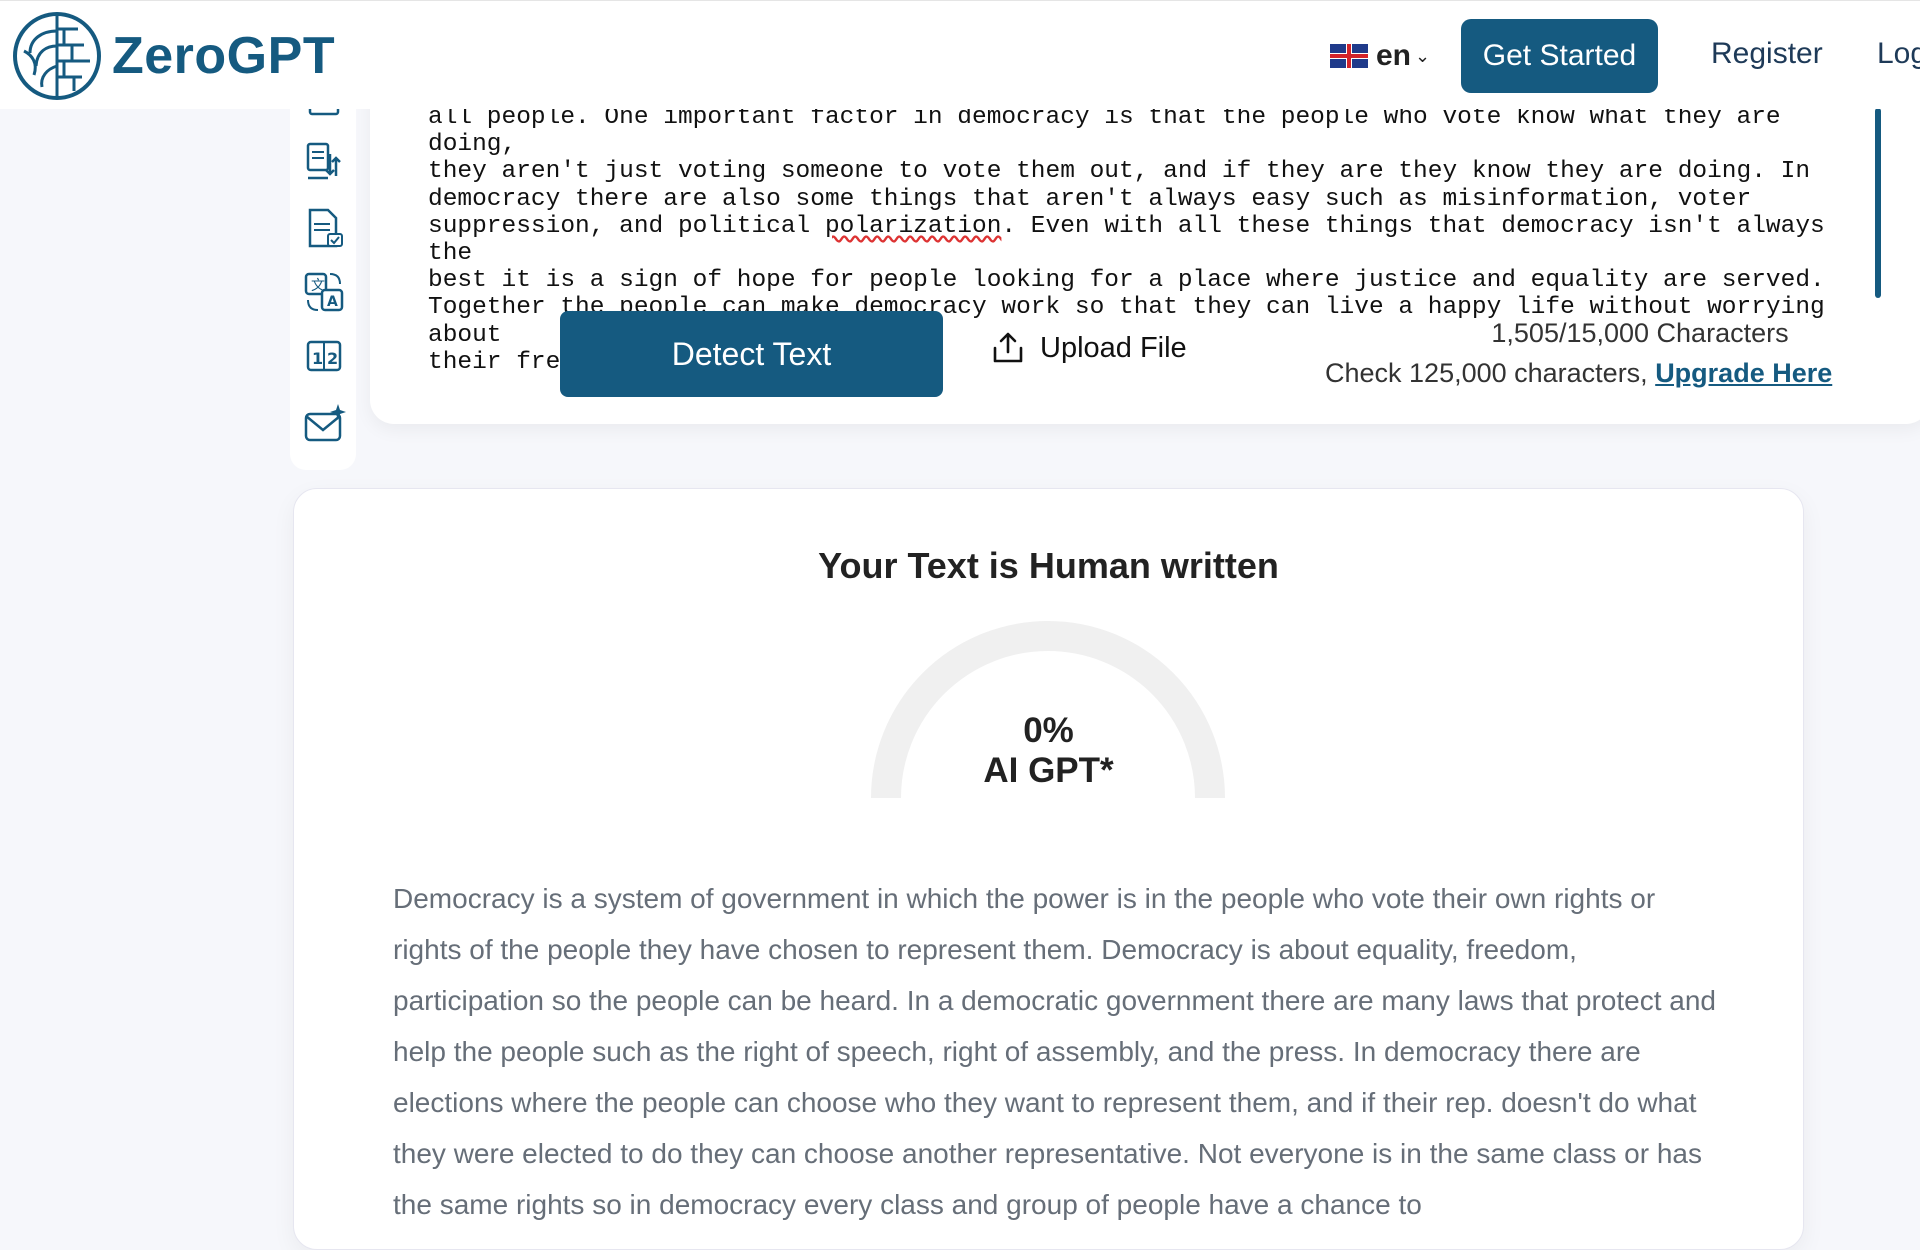 This screenshot has width=1920, height=1250. I want to click on upload-icon, so click(1008, 347).